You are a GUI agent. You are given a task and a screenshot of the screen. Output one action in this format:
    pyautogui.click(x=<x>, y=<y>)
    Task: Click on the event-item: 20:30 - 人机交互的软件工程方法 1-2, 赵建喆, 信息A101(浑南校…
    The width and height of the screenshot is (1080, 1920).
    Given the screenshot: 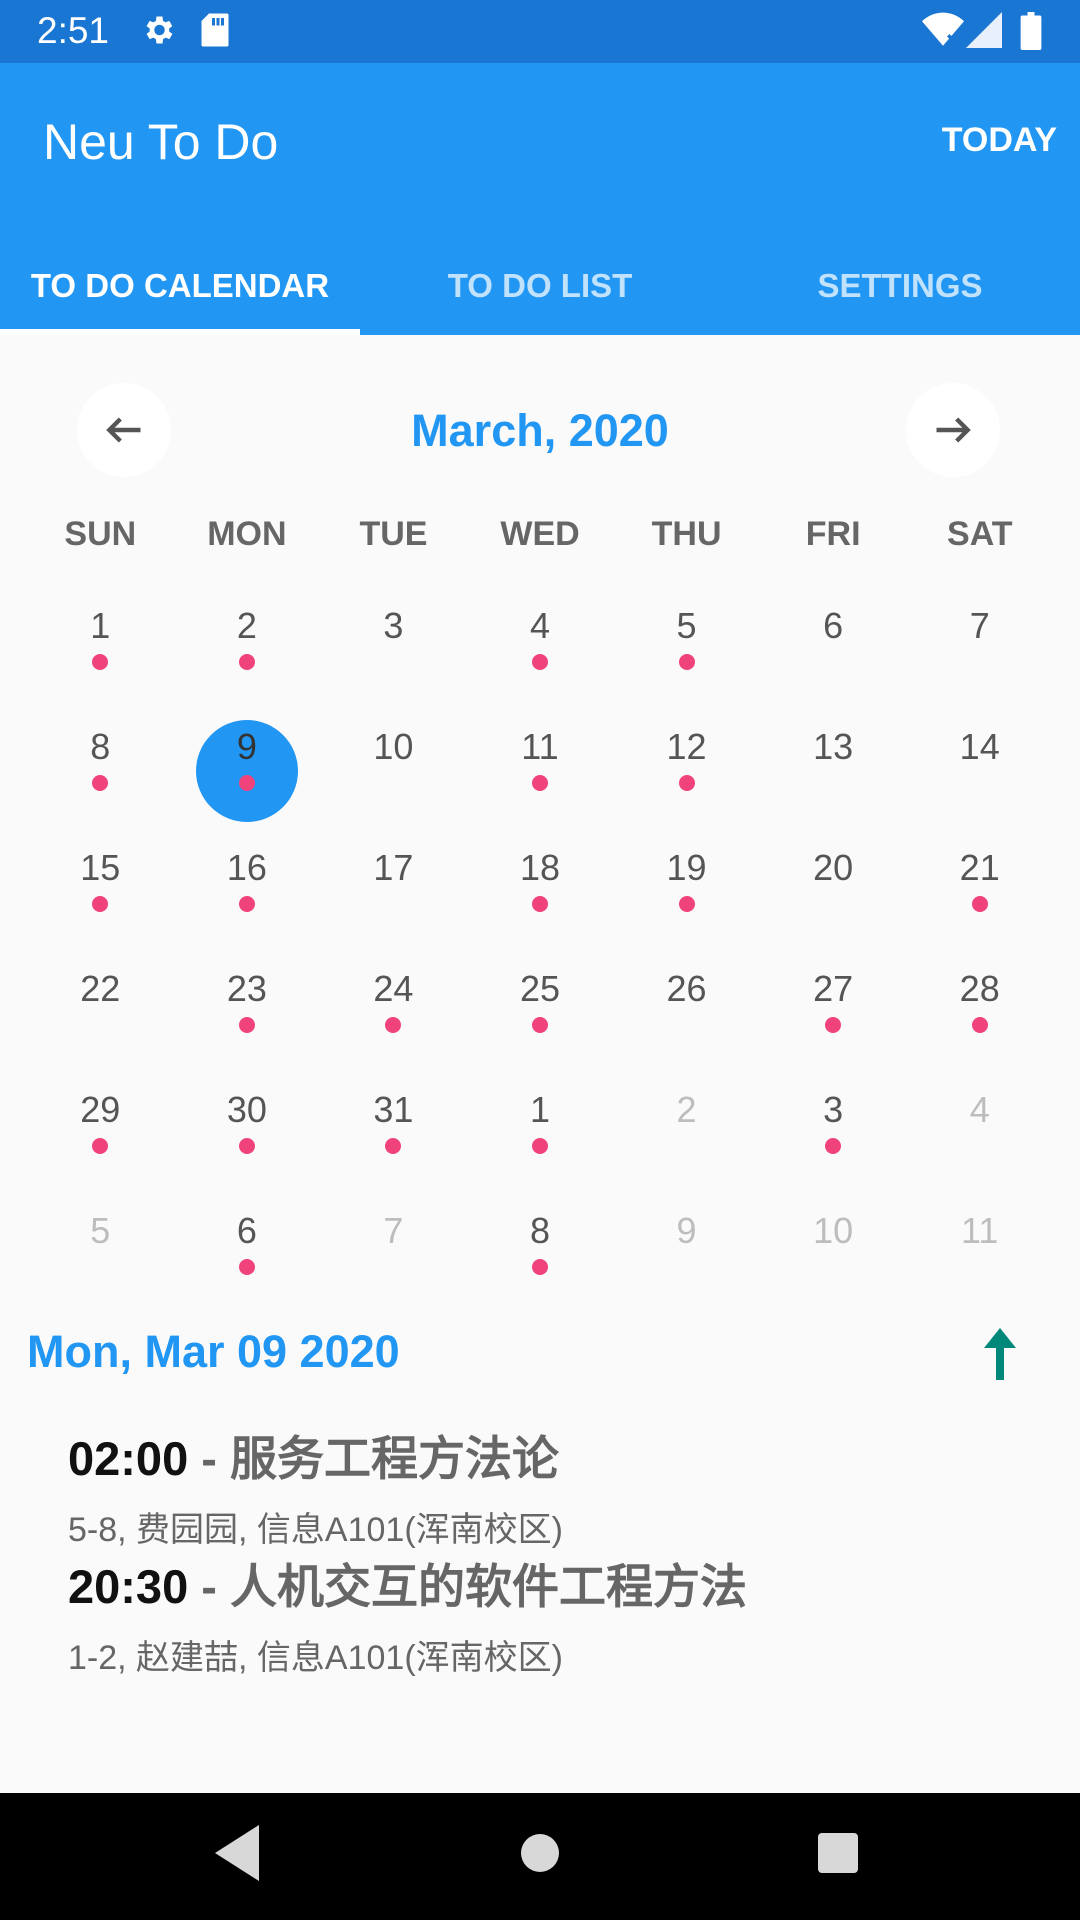 What is the action you would take?
    pyautogui.click(x=558, y=1612)
    